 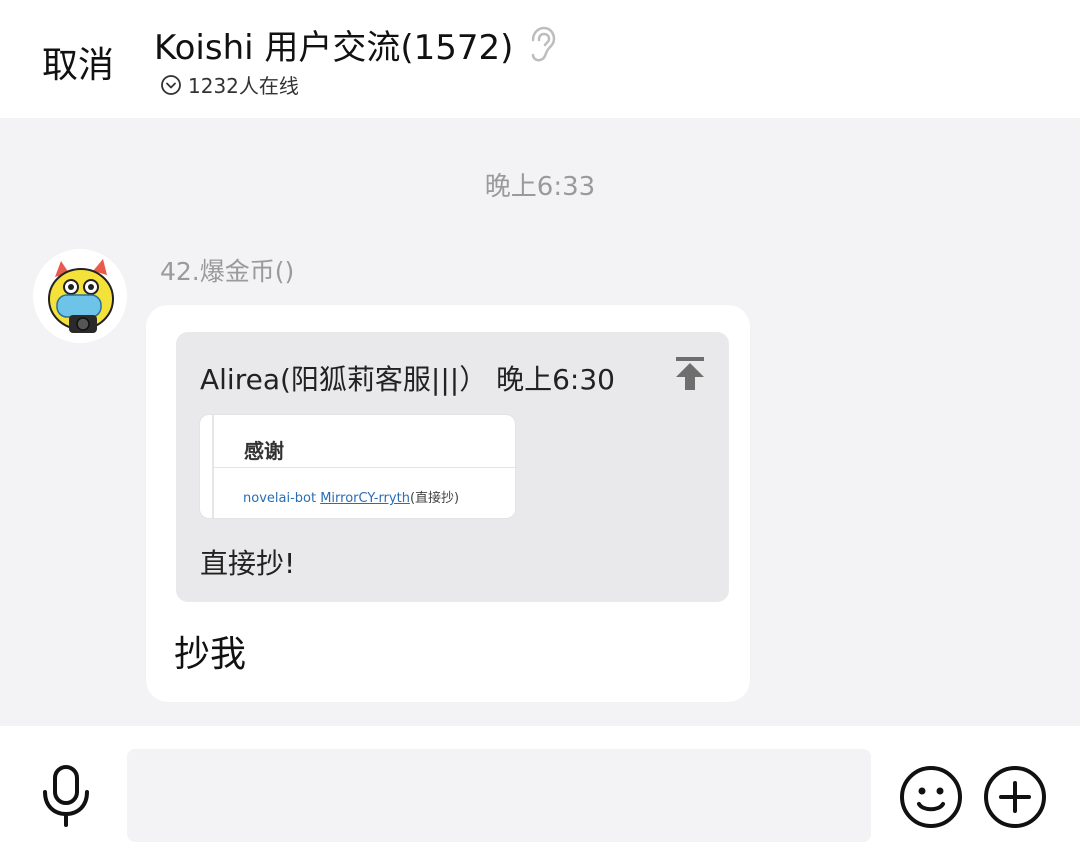 What do you see at coordinates (364, 467) in the screenshot?
I see `thumb-divider` at bounding box center [364, 467].